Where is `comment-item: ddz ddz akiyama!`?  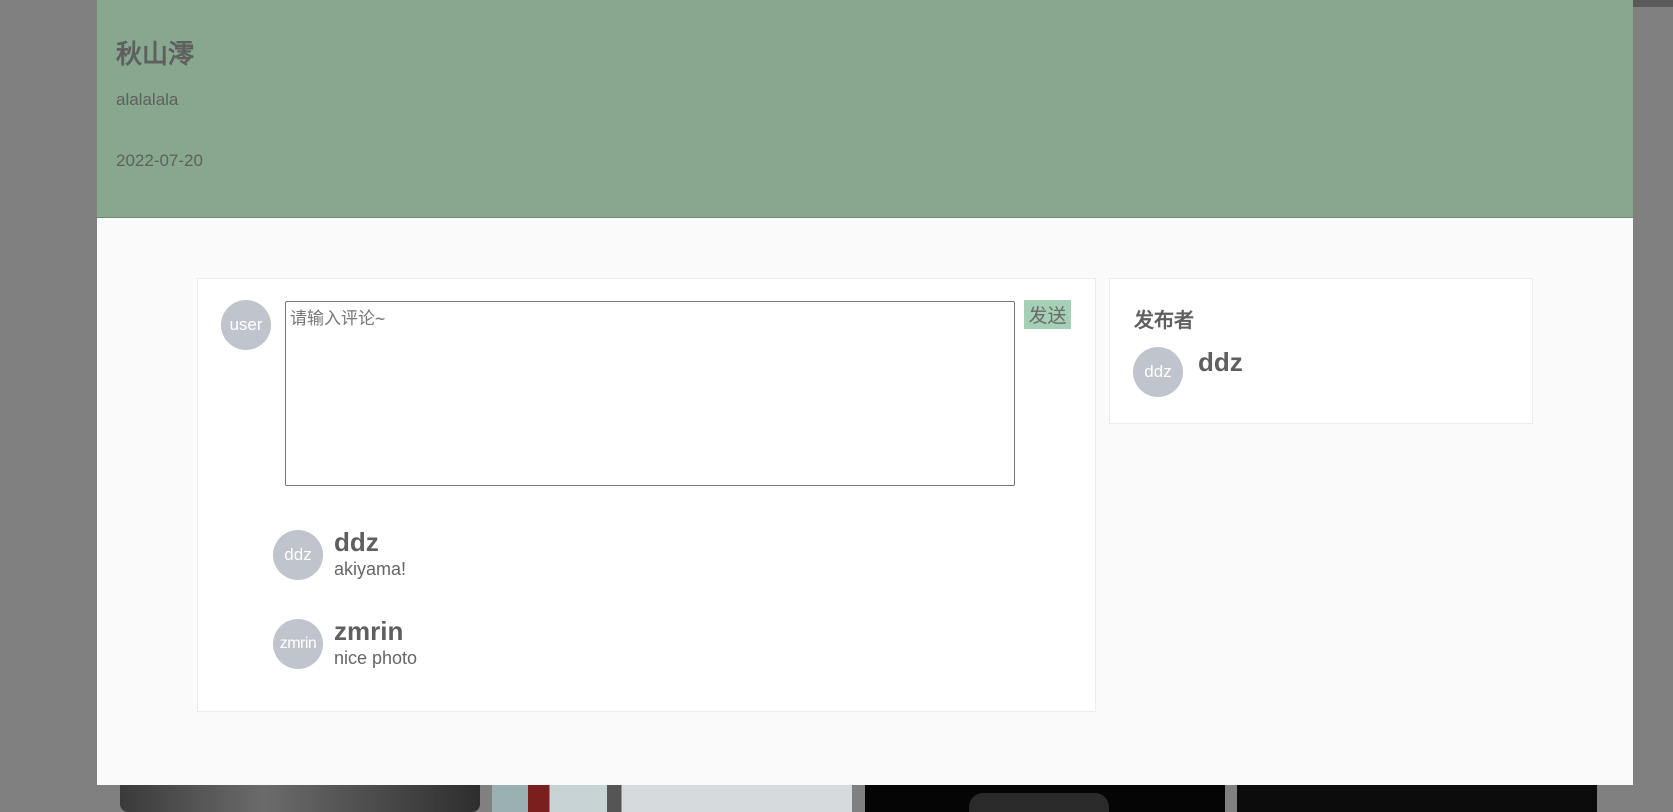
comment-item: ddz ddz akiyama! is located at coordinates (523, 558).